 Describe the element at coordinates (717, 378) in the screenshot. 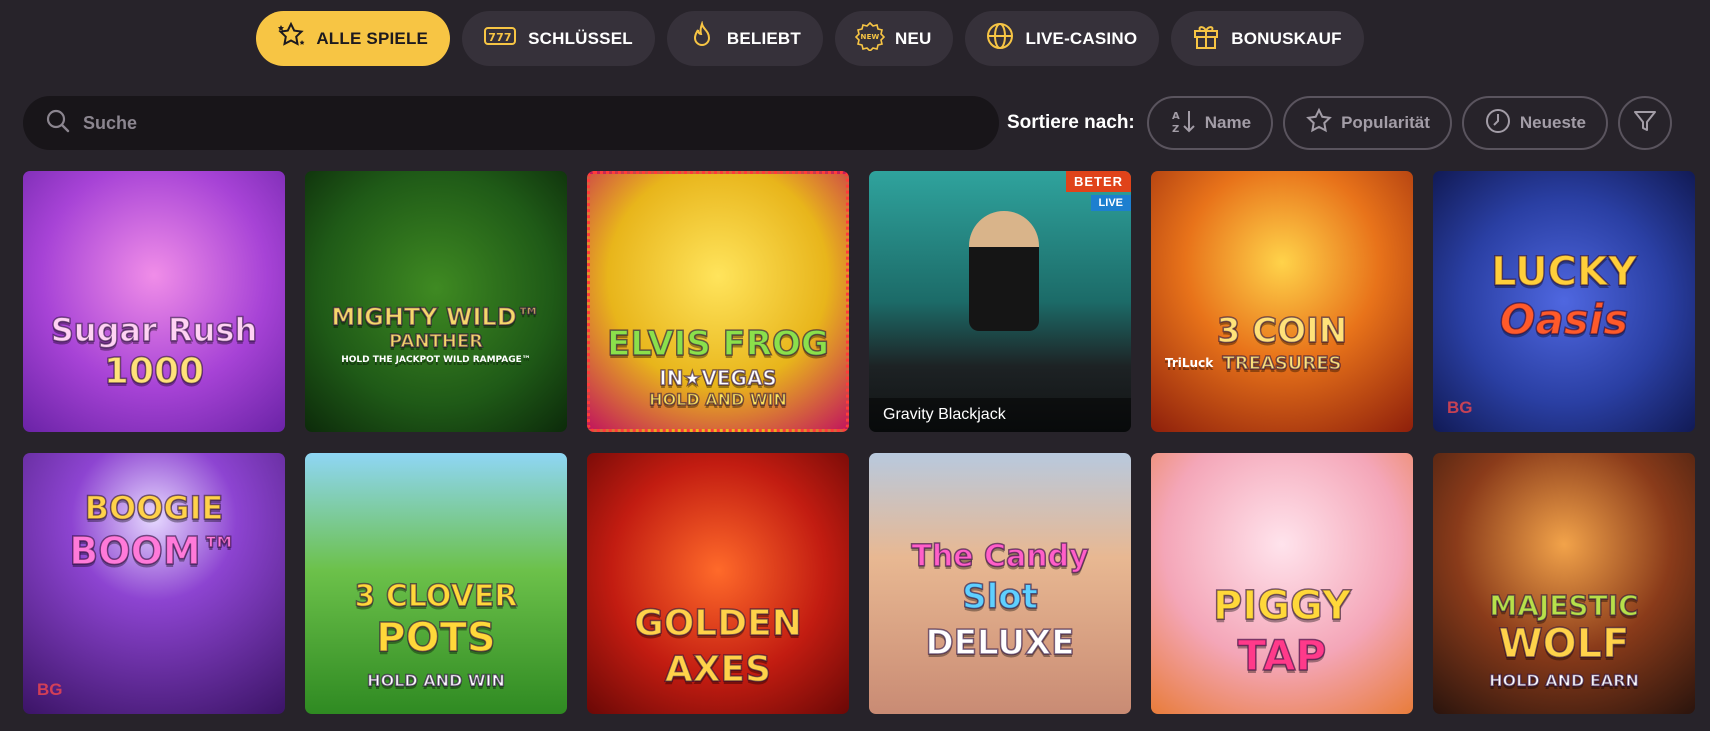

I see `game-subtitle: IN★VEGAS` at that location.